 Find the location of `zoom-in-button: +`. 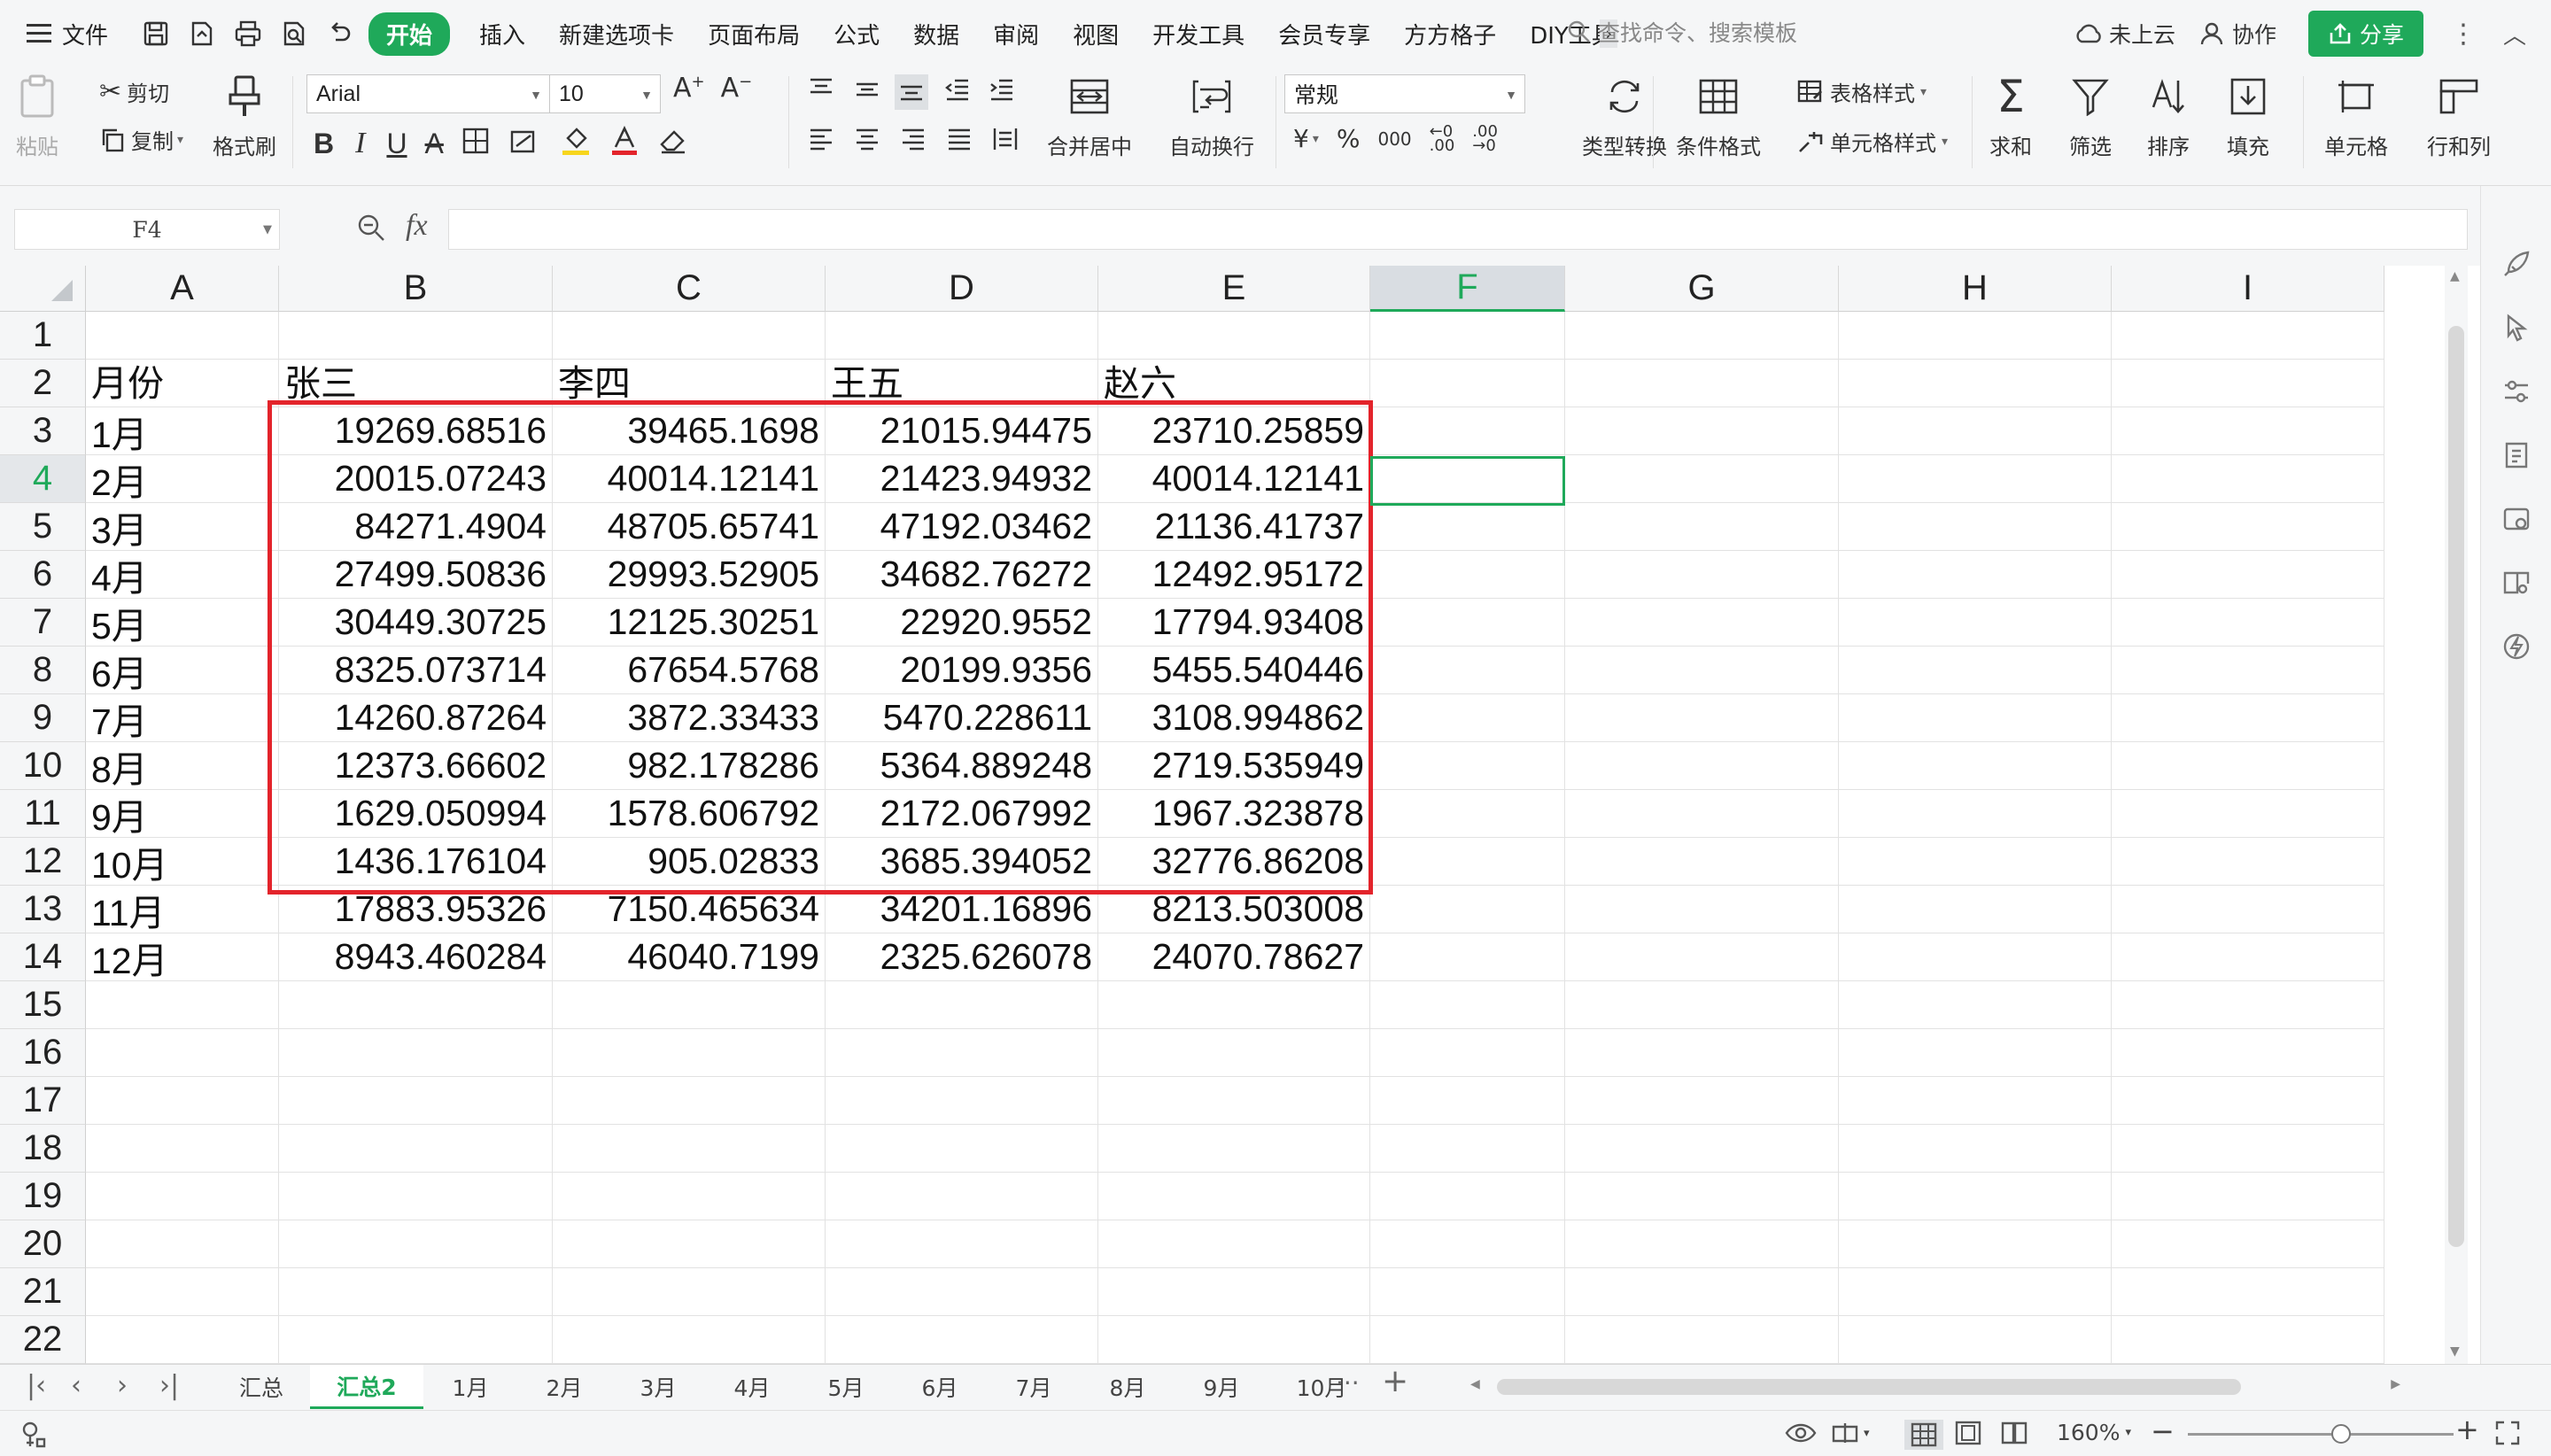

zoom-in-button: + is located at coordinates (2467, 1429).